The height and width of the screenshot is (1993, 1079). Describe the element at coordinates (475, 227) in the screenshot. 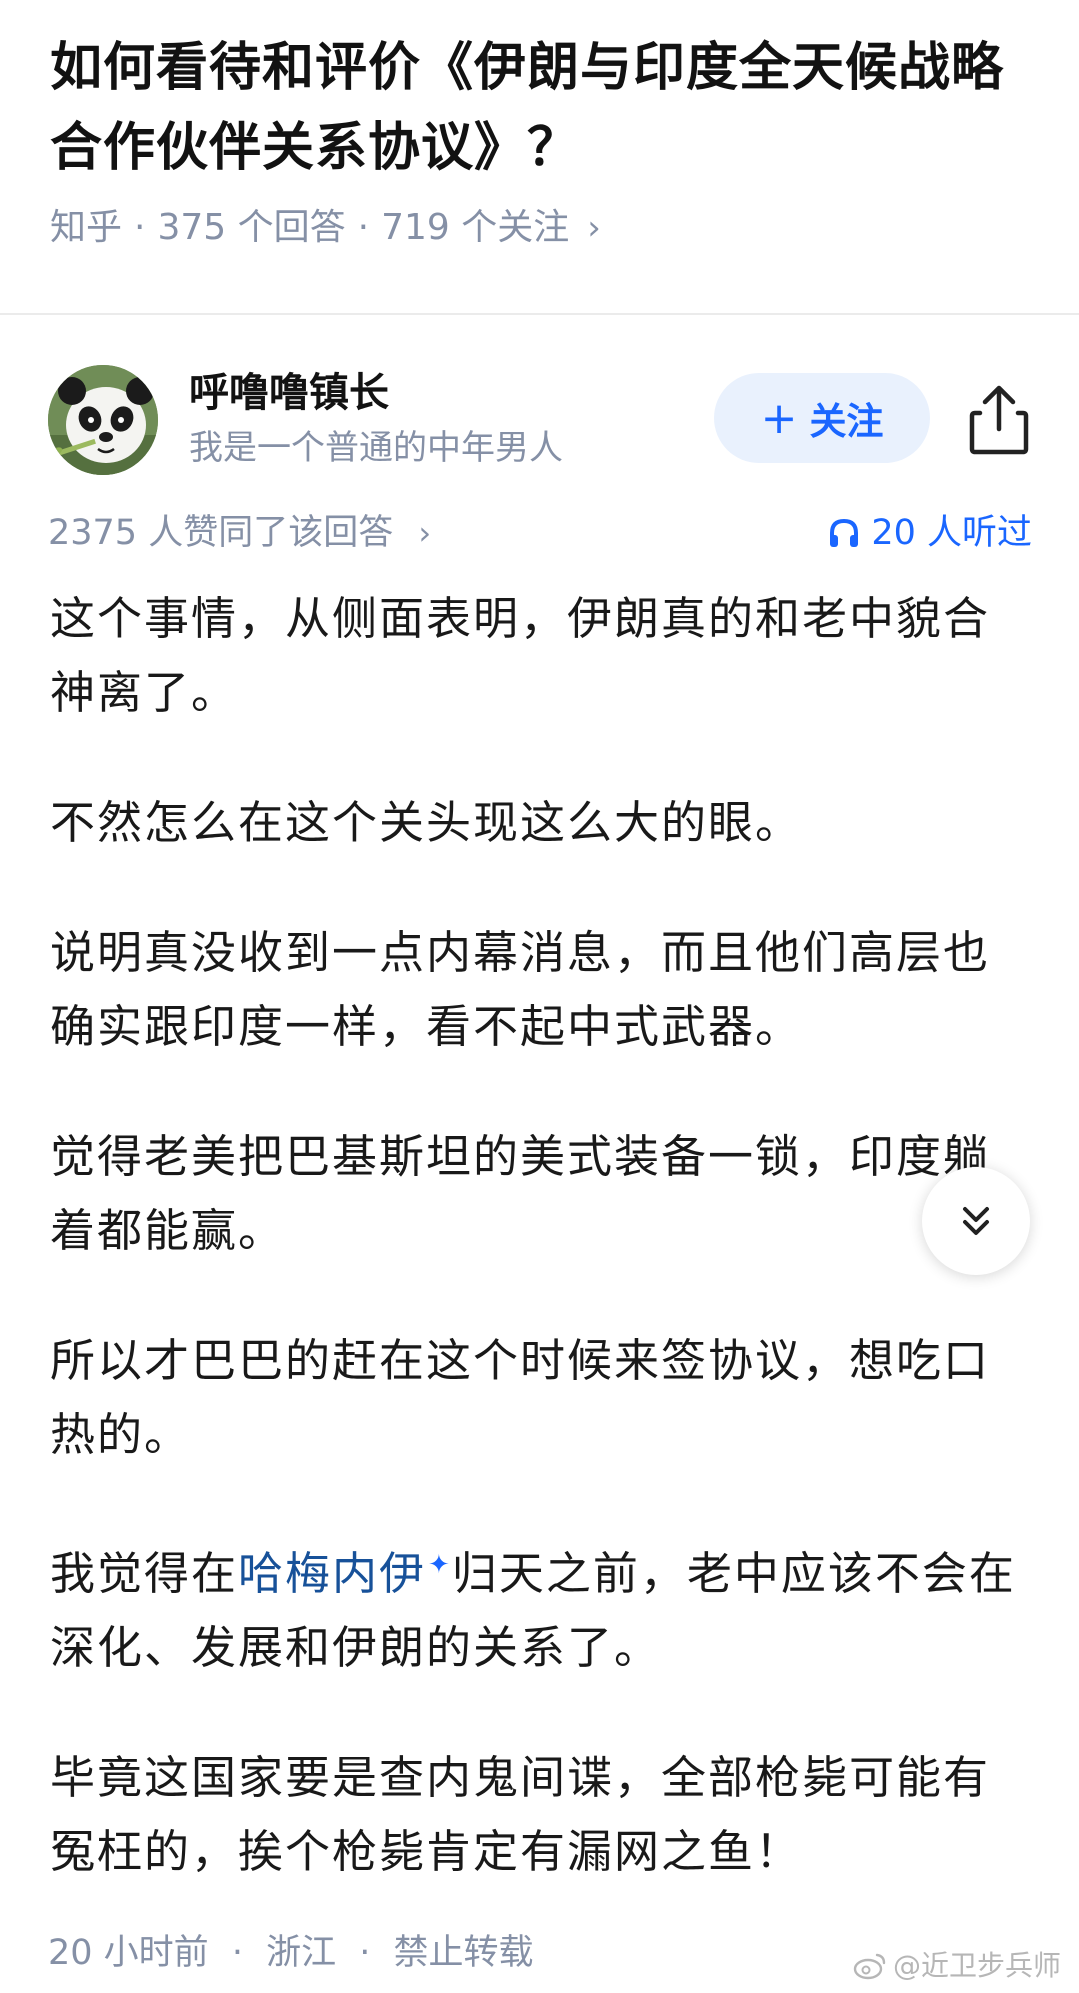

I see `followers-count: 719 个关注` at that location.